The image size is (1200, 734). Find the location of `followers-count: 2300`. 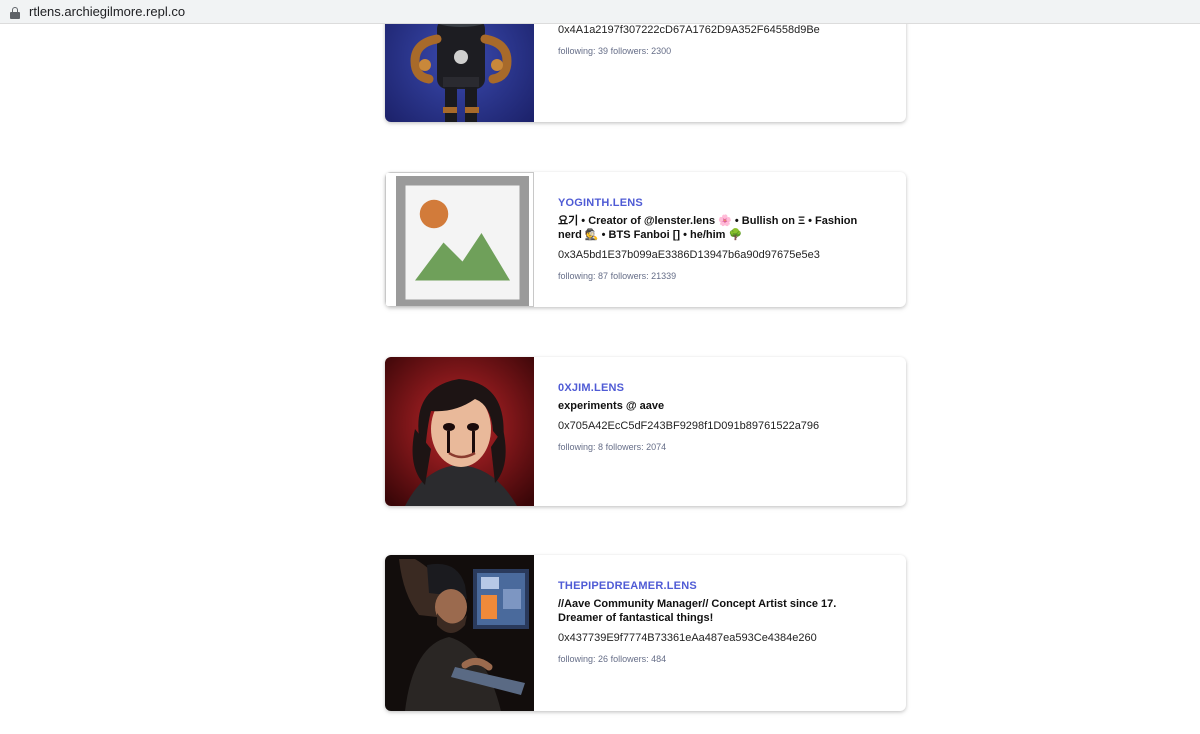

followers-count: 2300 is located at coordinates (661, 51).